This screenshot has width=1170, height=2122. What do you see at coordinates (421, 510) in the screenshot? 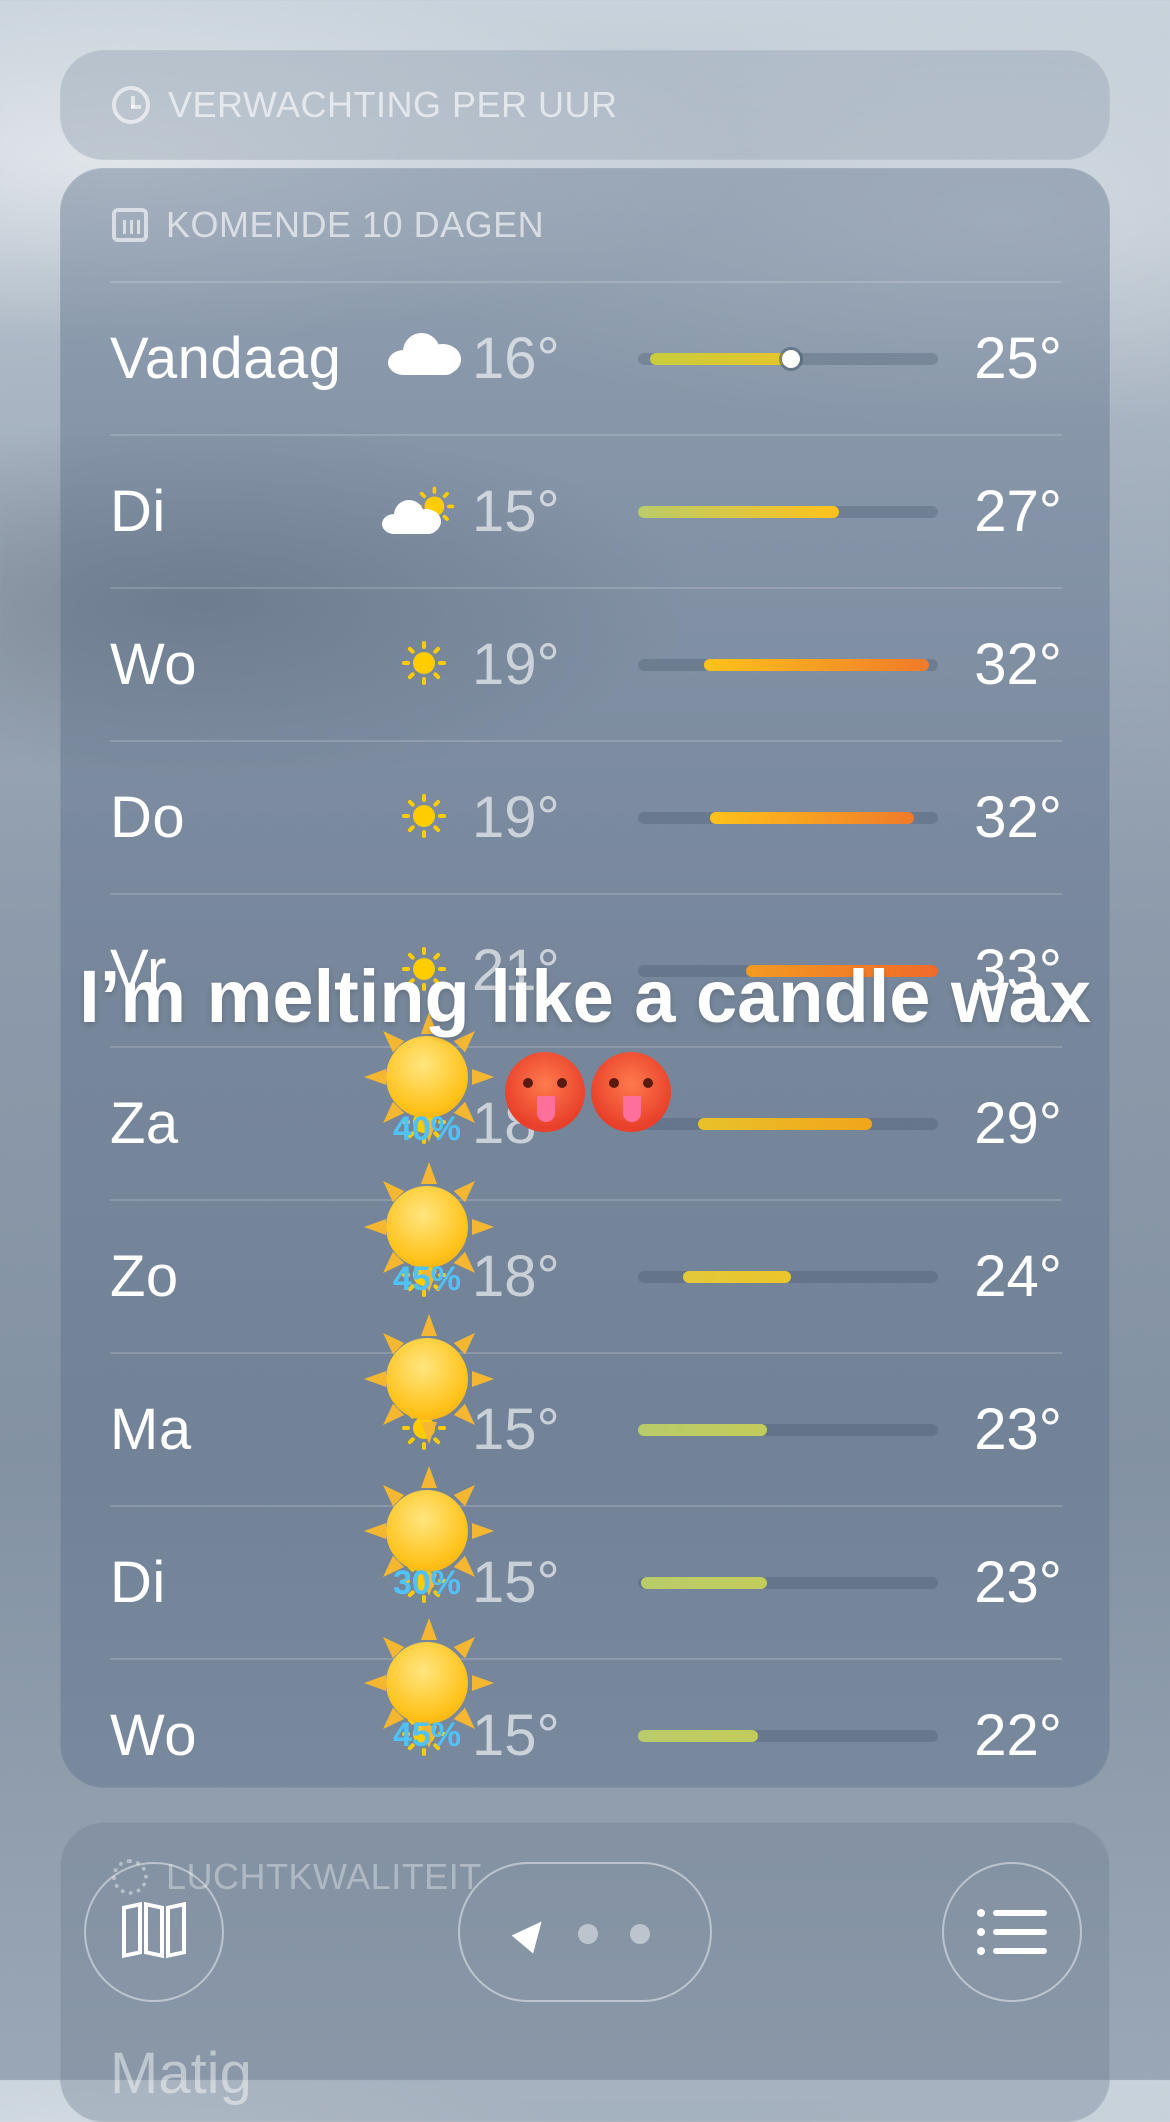
I see `partly-sunny-icon` at bounding box center [421, 510].